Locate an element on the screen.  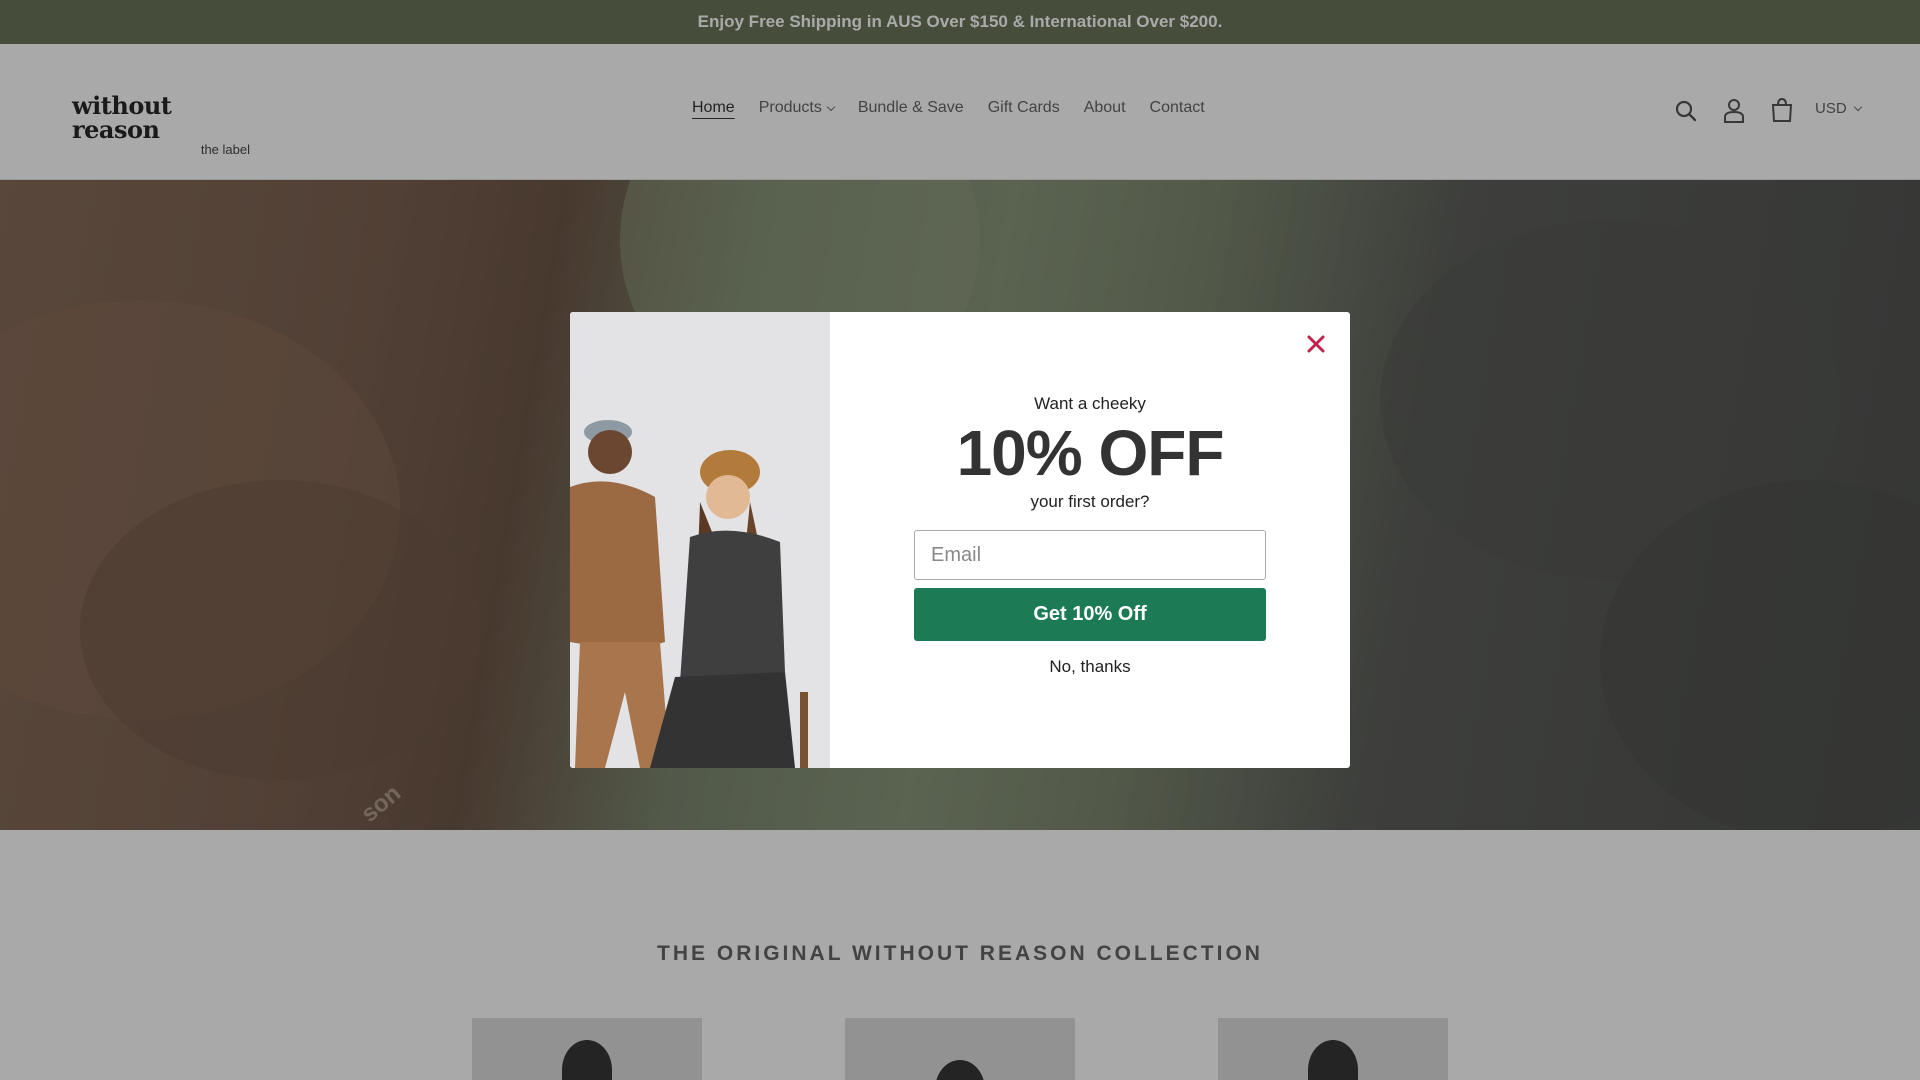
email-field is located at coordinates (1090, 555).